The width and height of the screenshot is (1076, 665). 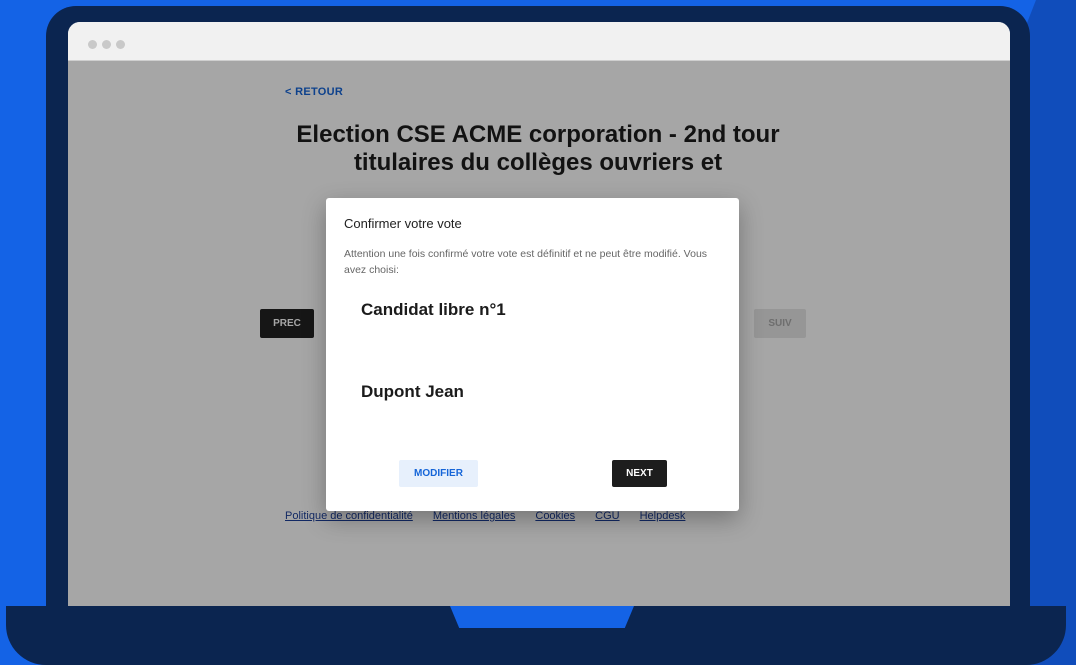 I want to click on browser-titlebar, so click(x=539, y=41).